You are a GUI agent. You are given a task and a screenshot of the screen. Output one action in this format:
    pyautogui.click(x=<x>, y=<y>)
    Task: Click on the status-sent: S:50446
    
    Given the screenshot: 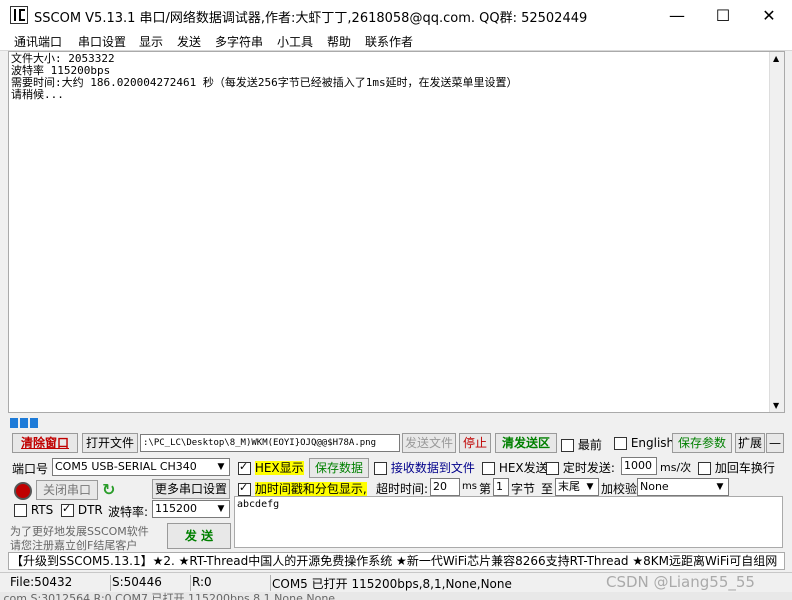 What is the action you would take?
    pyautogui.click(x=150, y=583)
    